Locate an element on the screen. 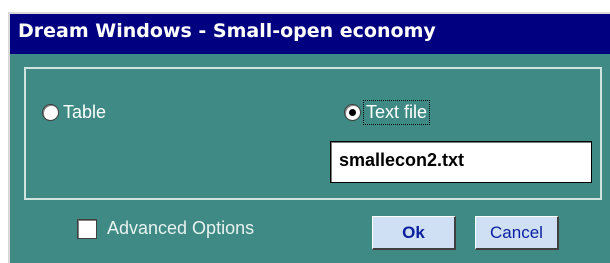 The height and width of the screenshot is (263, 610). radio-text-file: Text file is located at coordinates (387, 112).